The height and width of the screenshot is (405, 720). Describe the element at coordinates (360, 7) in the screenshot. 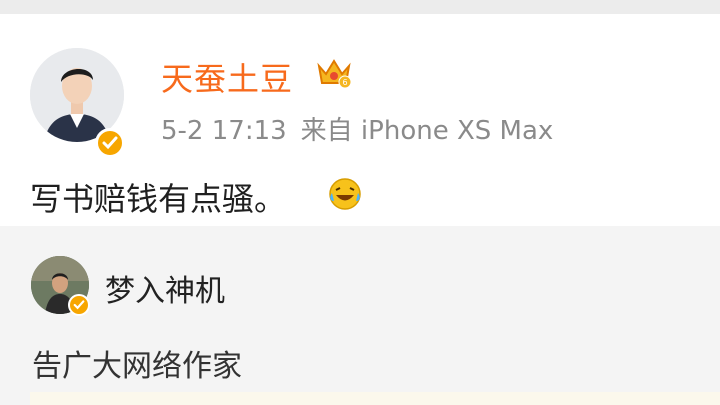

I see `top-divider` at that location.